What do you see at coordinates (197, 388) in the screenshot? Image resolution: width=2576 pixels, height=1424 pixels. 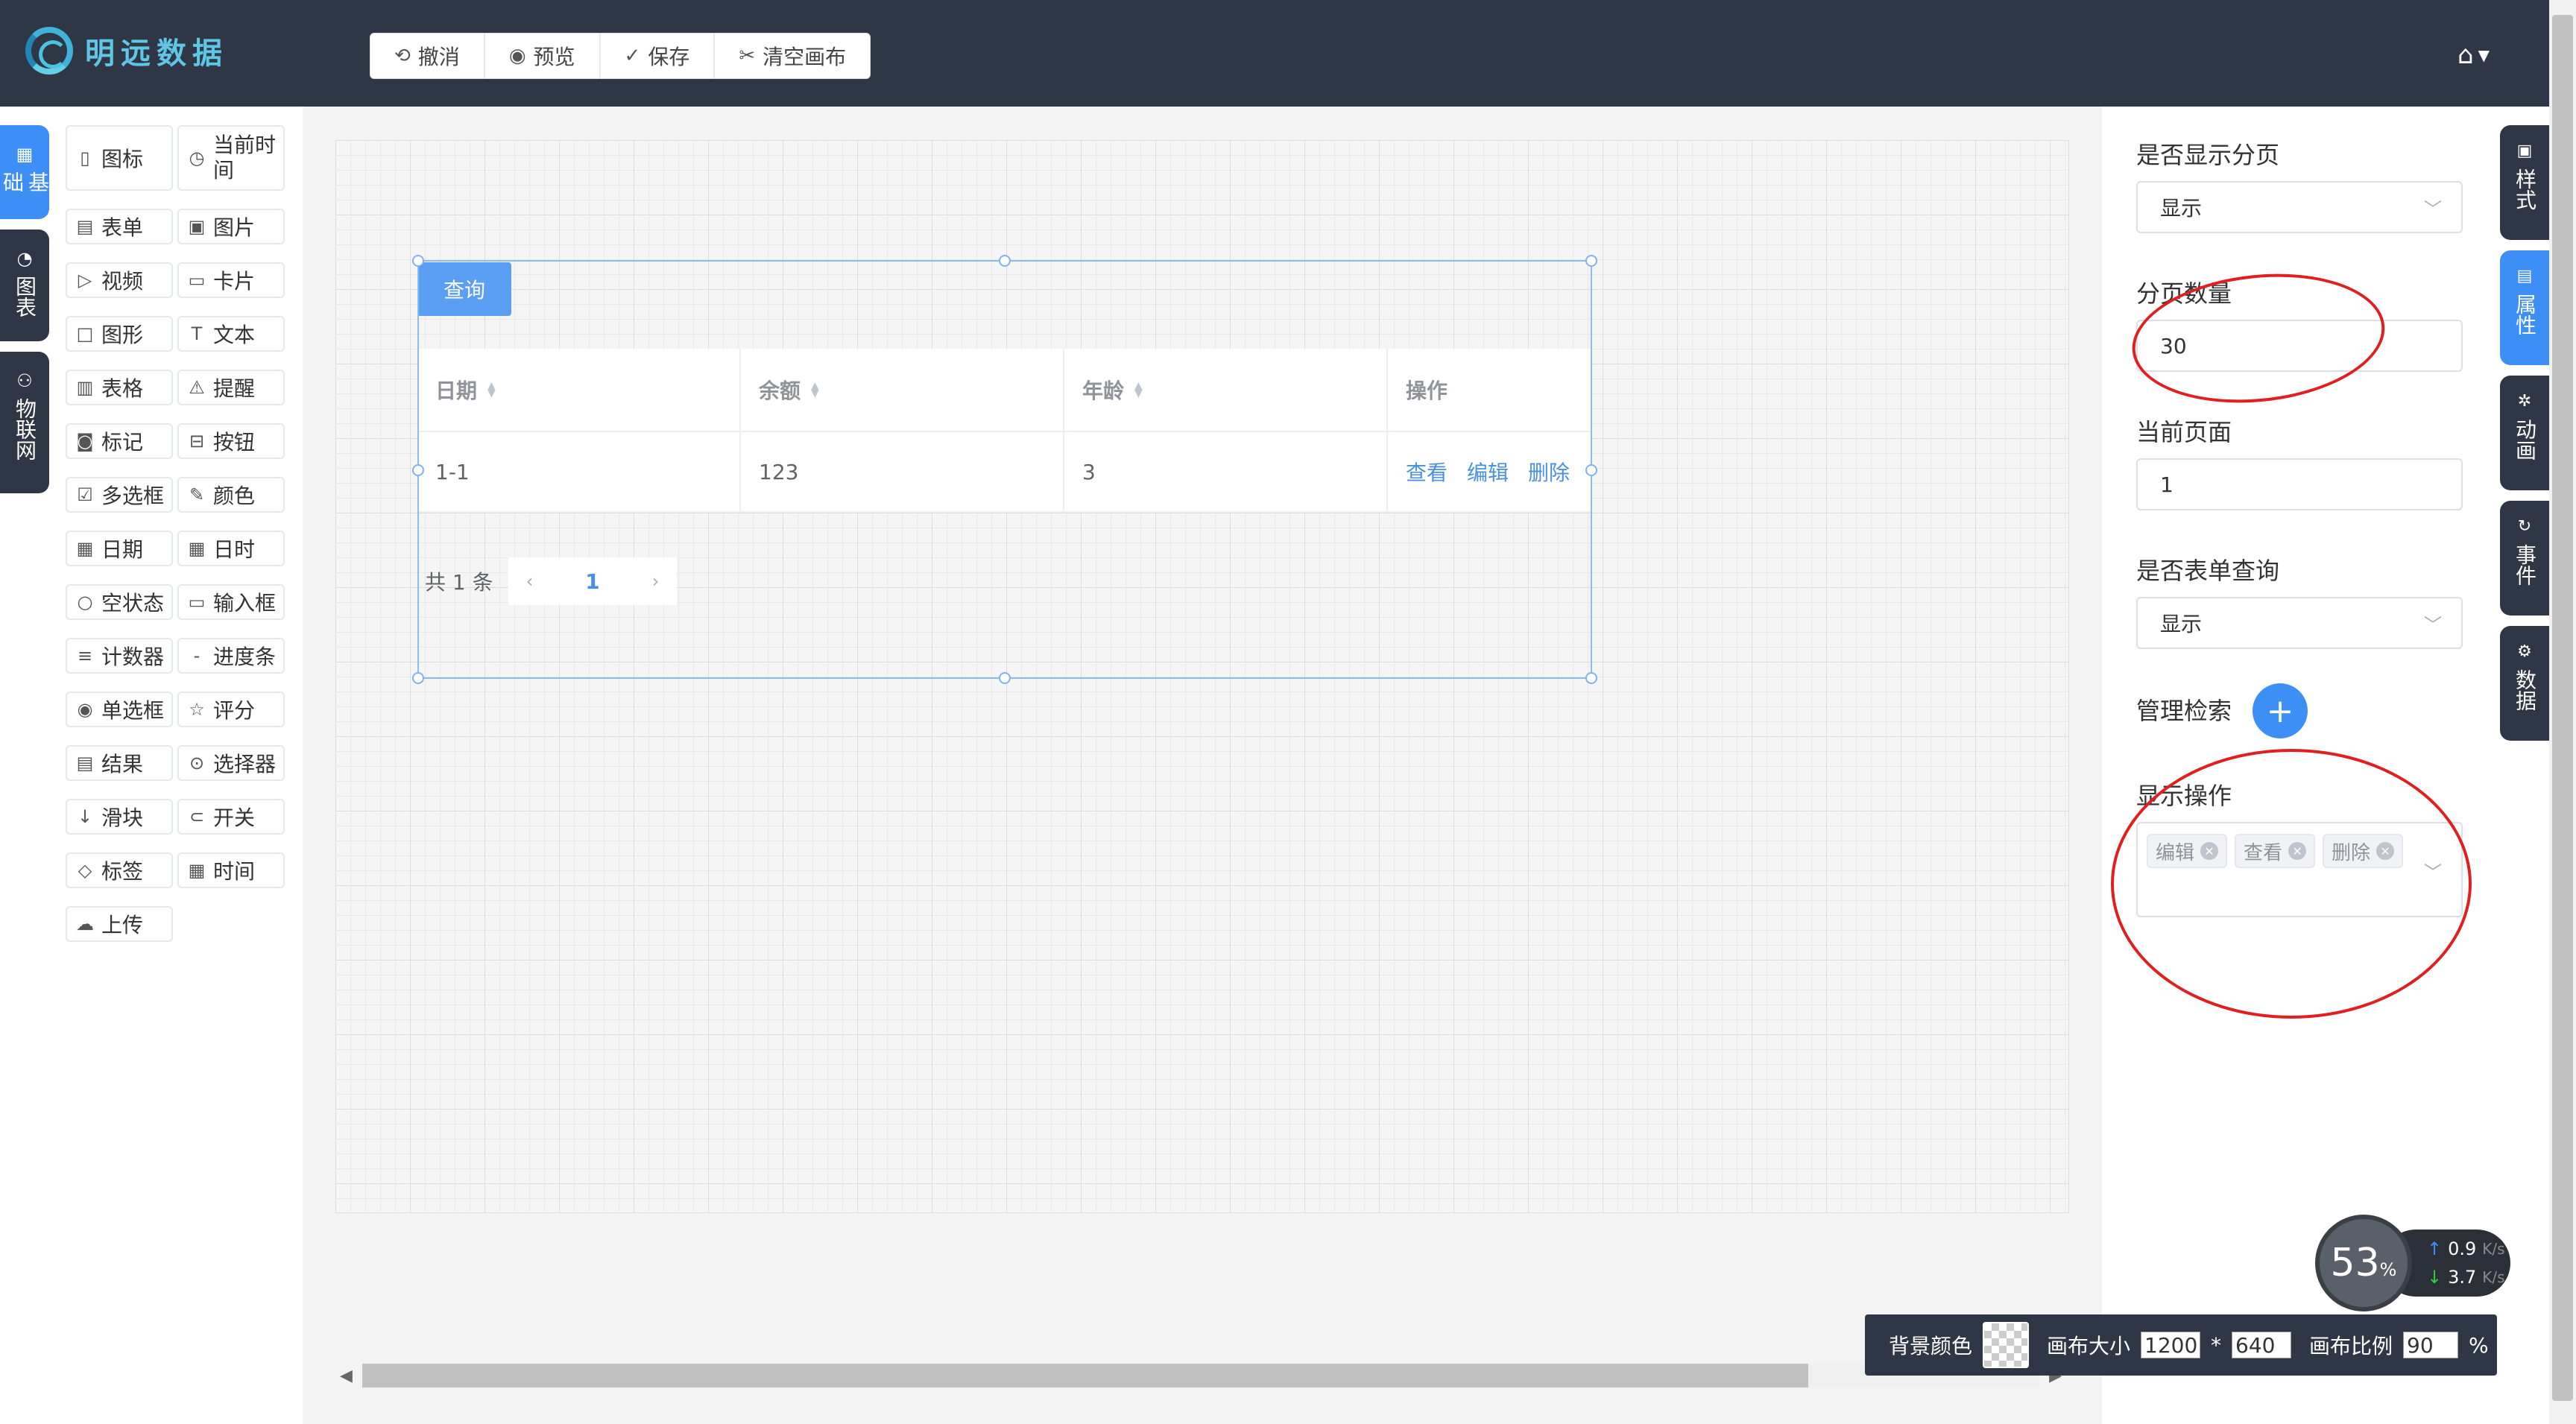 I see `component-icon: ⚠` at bounding box center [197, 388].